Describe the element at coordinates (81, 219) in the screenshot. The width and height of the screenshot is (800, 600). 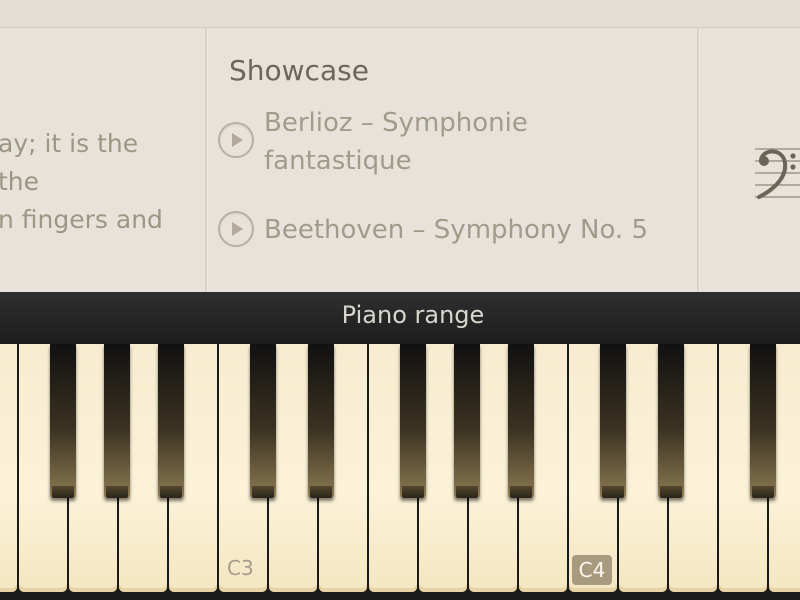
I see `description-line-3: n fingers and` at that location.